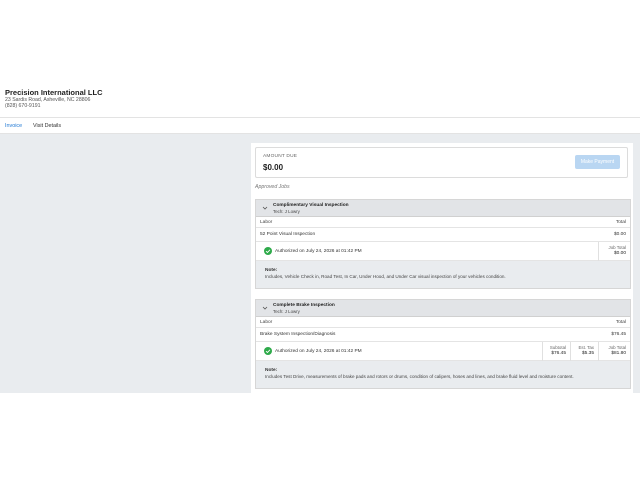  What do you see at coordinates (618, 334) in the screenshot?
I see `labor-item-total: $76.45` at bounding box center [618, 334].